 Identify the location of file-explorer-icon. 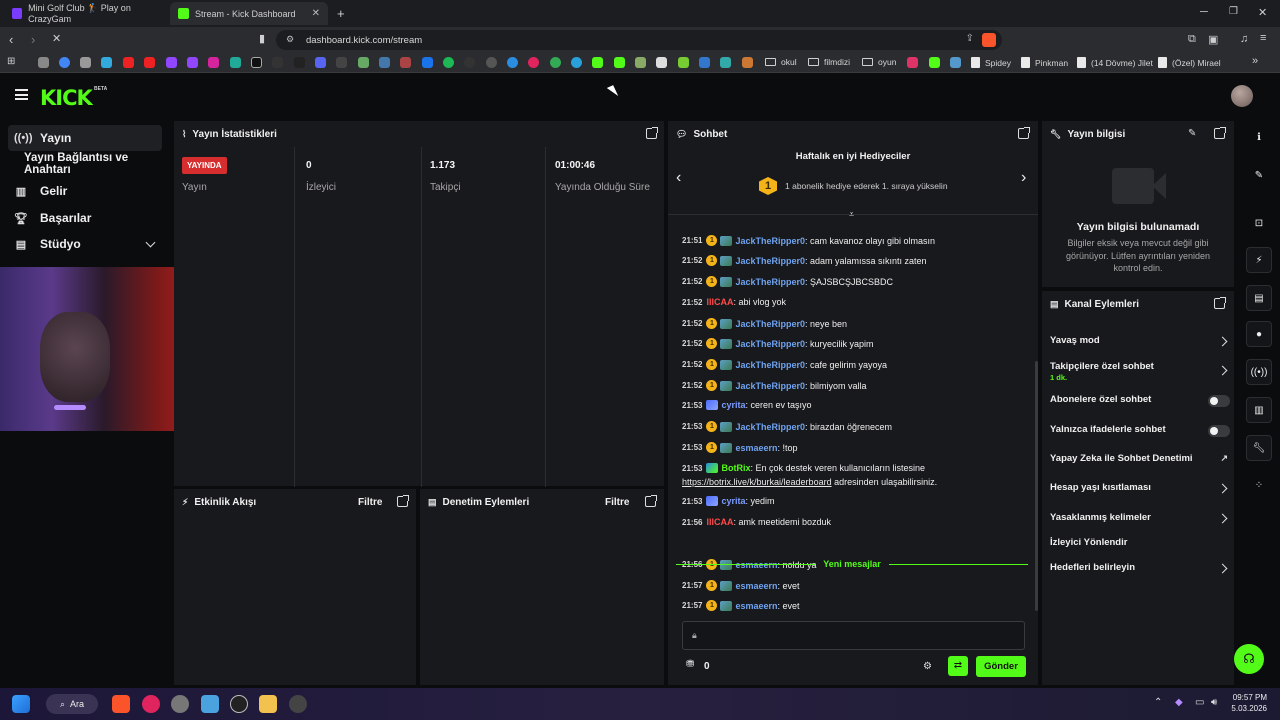
(268, 704).